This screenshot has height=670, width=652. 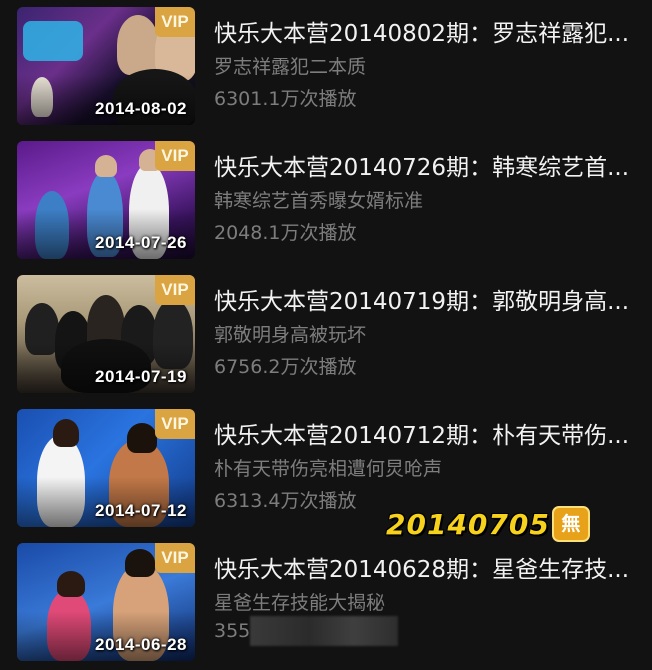 What do you see at coordinates (468, 524) in the screenshot?
I see `watermark-text: 20140705` at bounding box center [468, 524].